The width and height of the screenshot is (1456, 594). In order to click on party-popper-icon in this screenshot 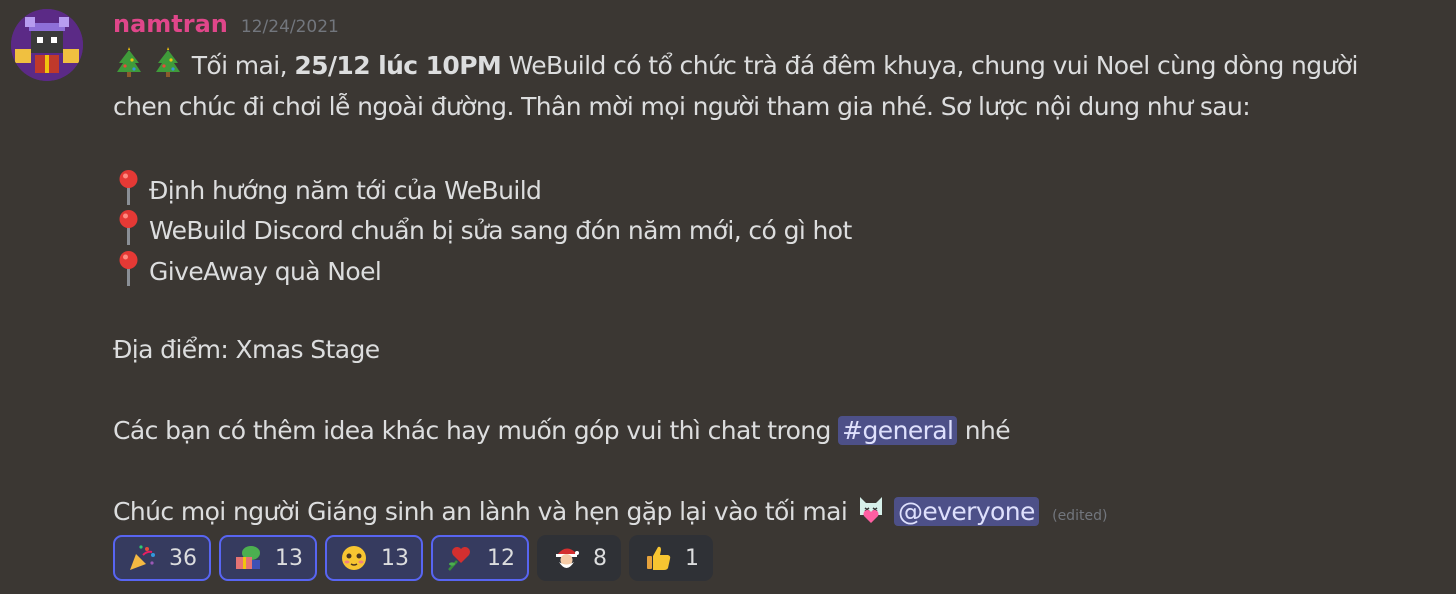, I will do `click(142, 557)`.